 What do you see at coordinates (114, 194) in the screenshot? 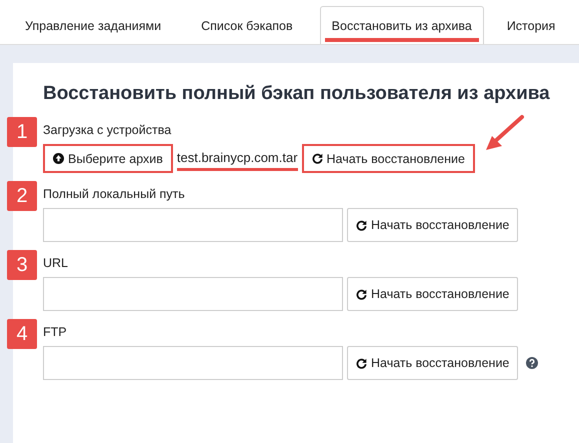
I see `section-label: Полный локальный путь` at bounding box center [114, 194].